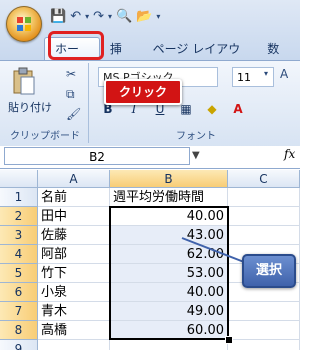 The height and width of the screenshot is (350, 320). What do you see at coordinates (213, 250) in the screenshot?
I see `callout-pointer` at bounding box center [213, 250].